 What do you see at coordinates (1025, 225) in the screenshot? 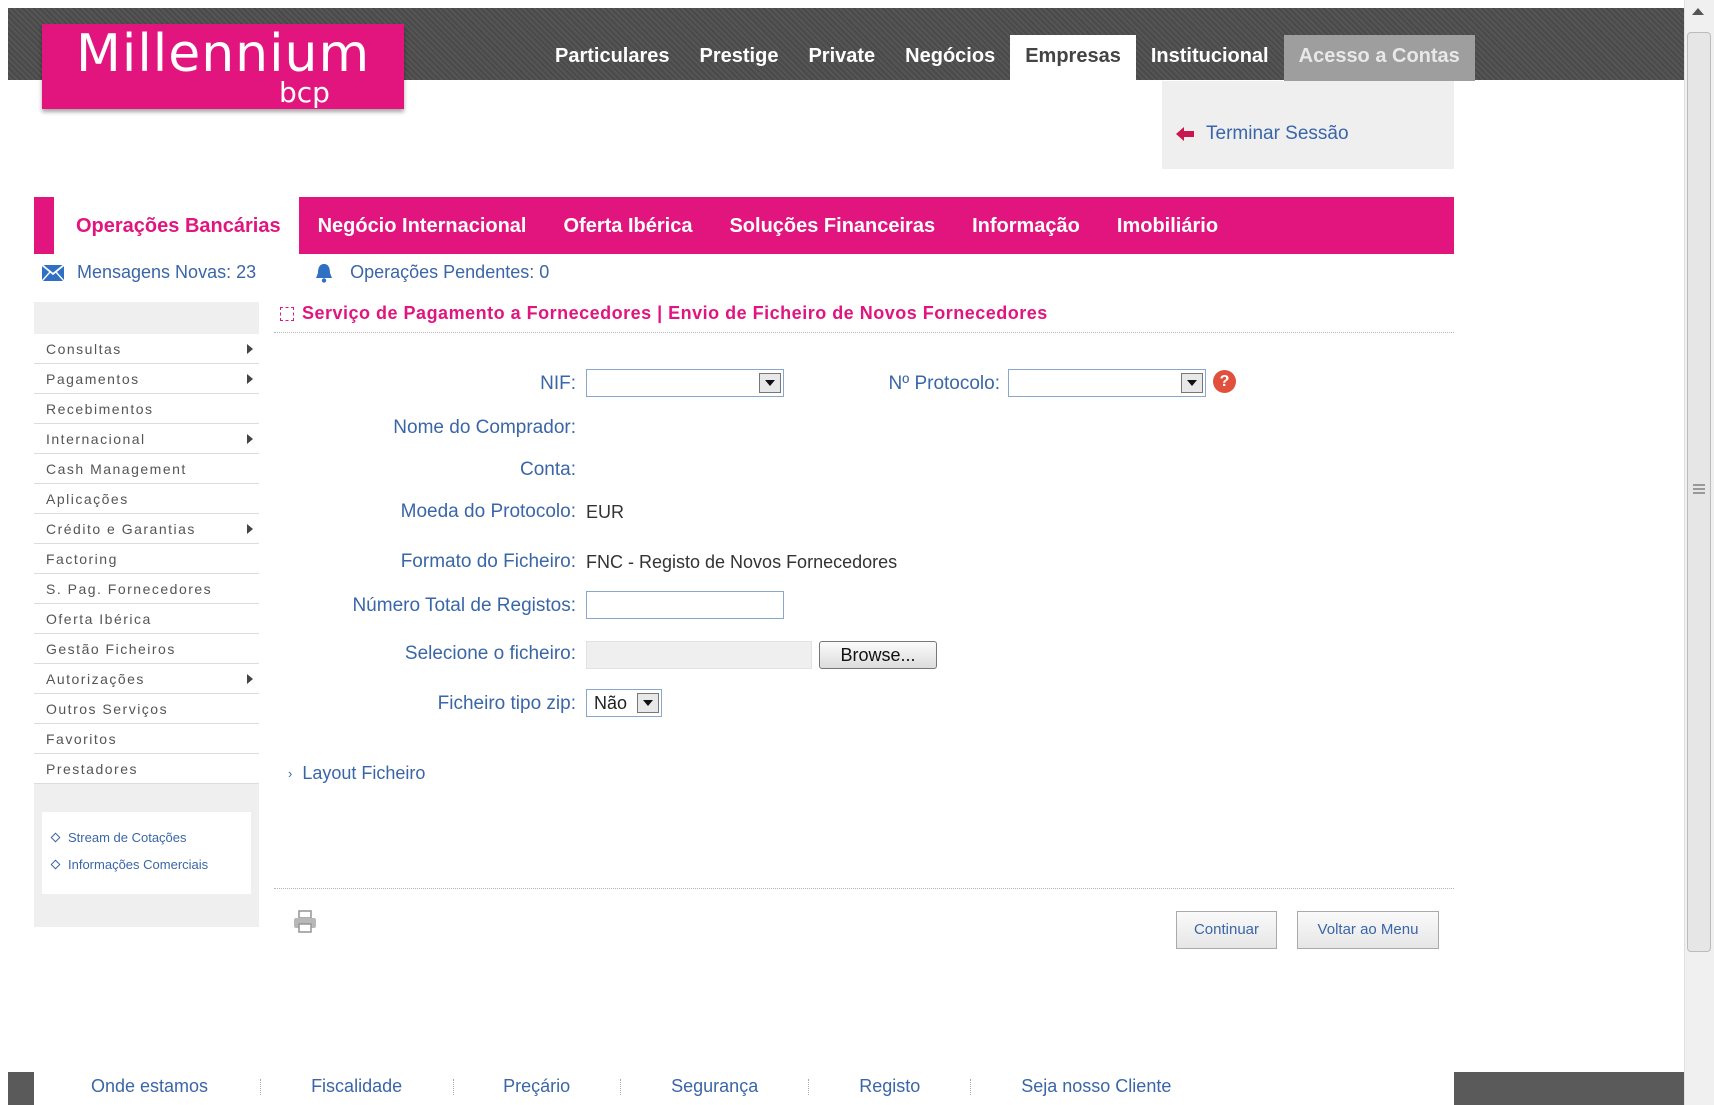
I see `tab-informacao: Informação` at bounding box center [1025, 225].